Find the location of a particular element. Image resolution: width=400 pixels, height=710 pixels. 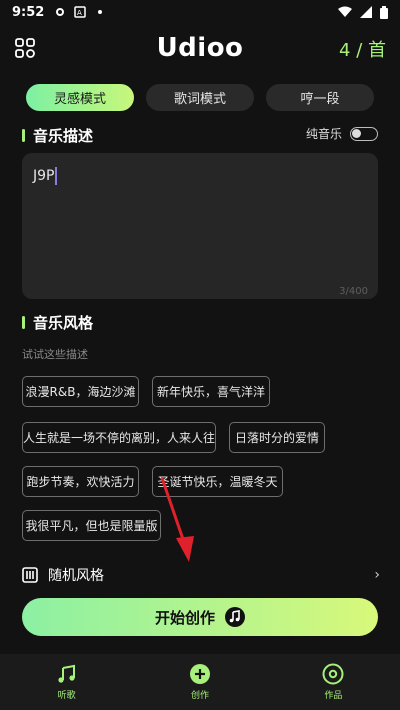

nav-item-works: 作品 is located at coordinates (333, 682).